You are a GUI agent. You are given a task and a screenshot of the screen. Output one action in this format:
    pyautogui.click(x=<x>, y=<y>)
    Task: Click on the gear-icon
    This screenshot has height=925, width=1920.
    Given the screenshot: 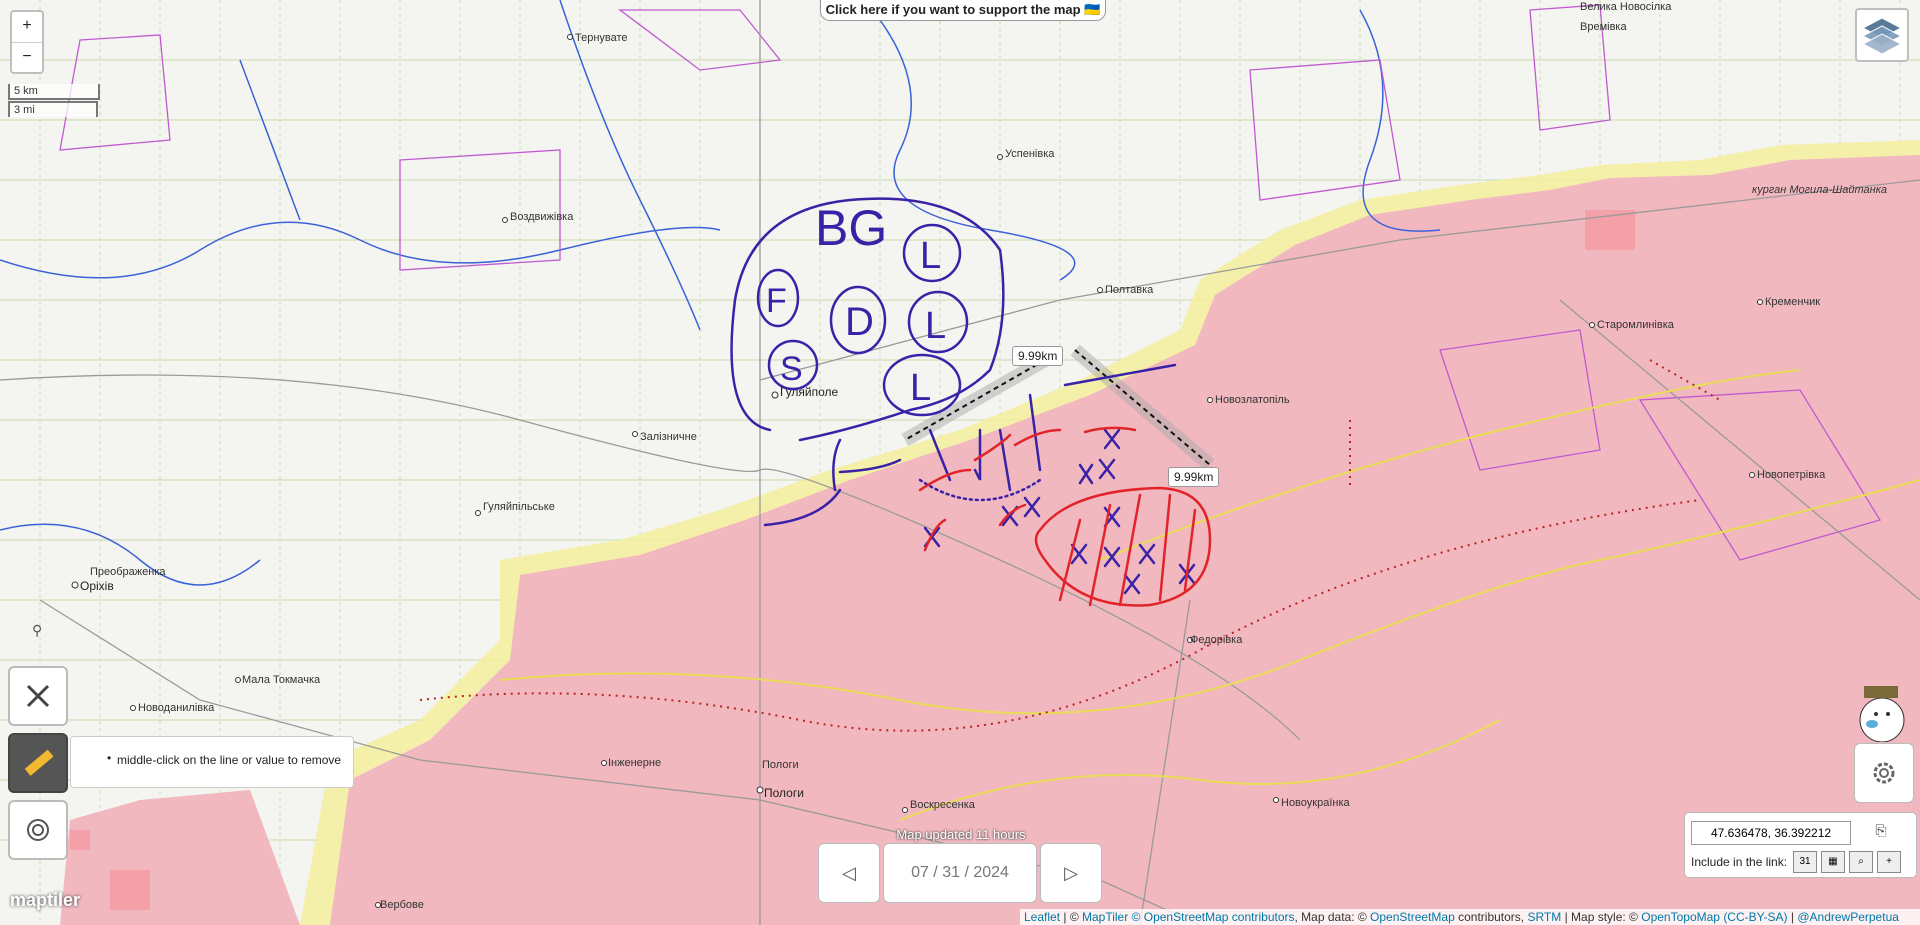 What is the action you would take?
    pyautogui.click(x=1884, y=773)
    